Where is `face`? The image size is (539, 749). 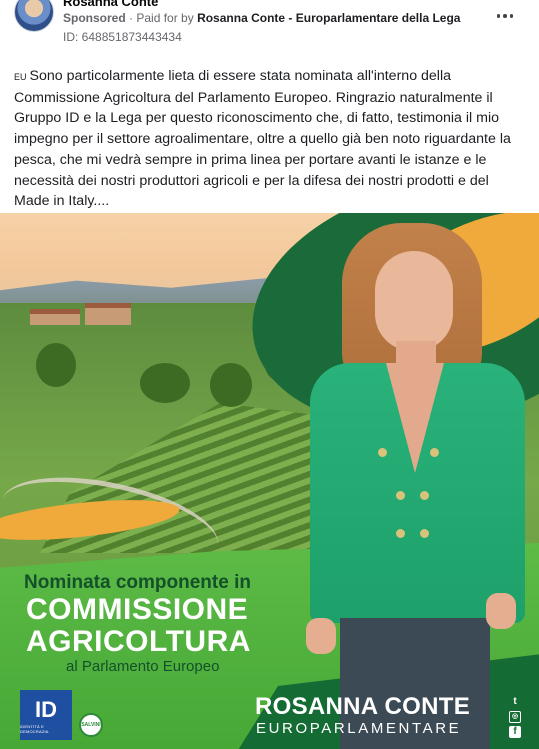
face is located at coordinates (414, 301).